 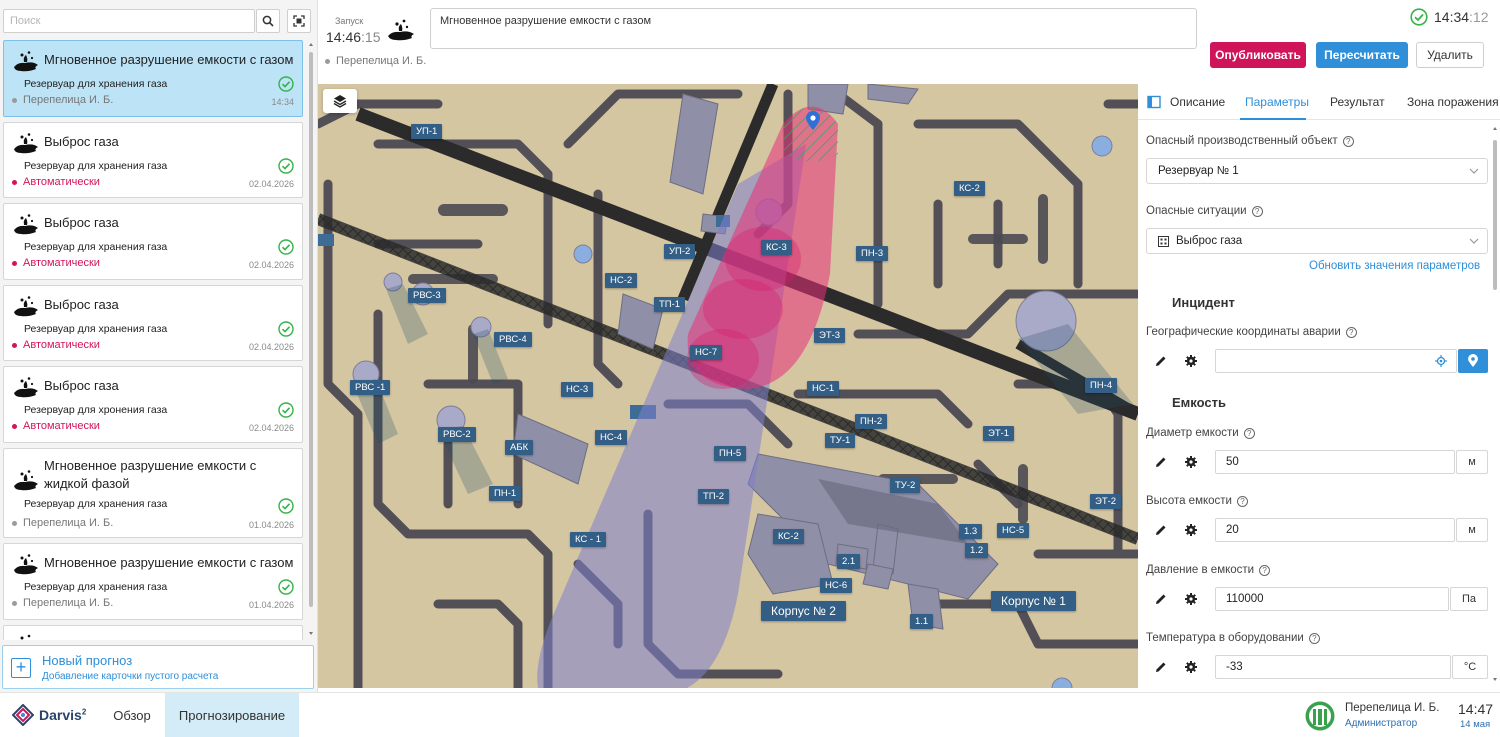 What do you see at coordinates (1317, 171) in the screenshot?
I see `hazard-object-select: Резервуар № 1` at bounding box center [1317, 171].